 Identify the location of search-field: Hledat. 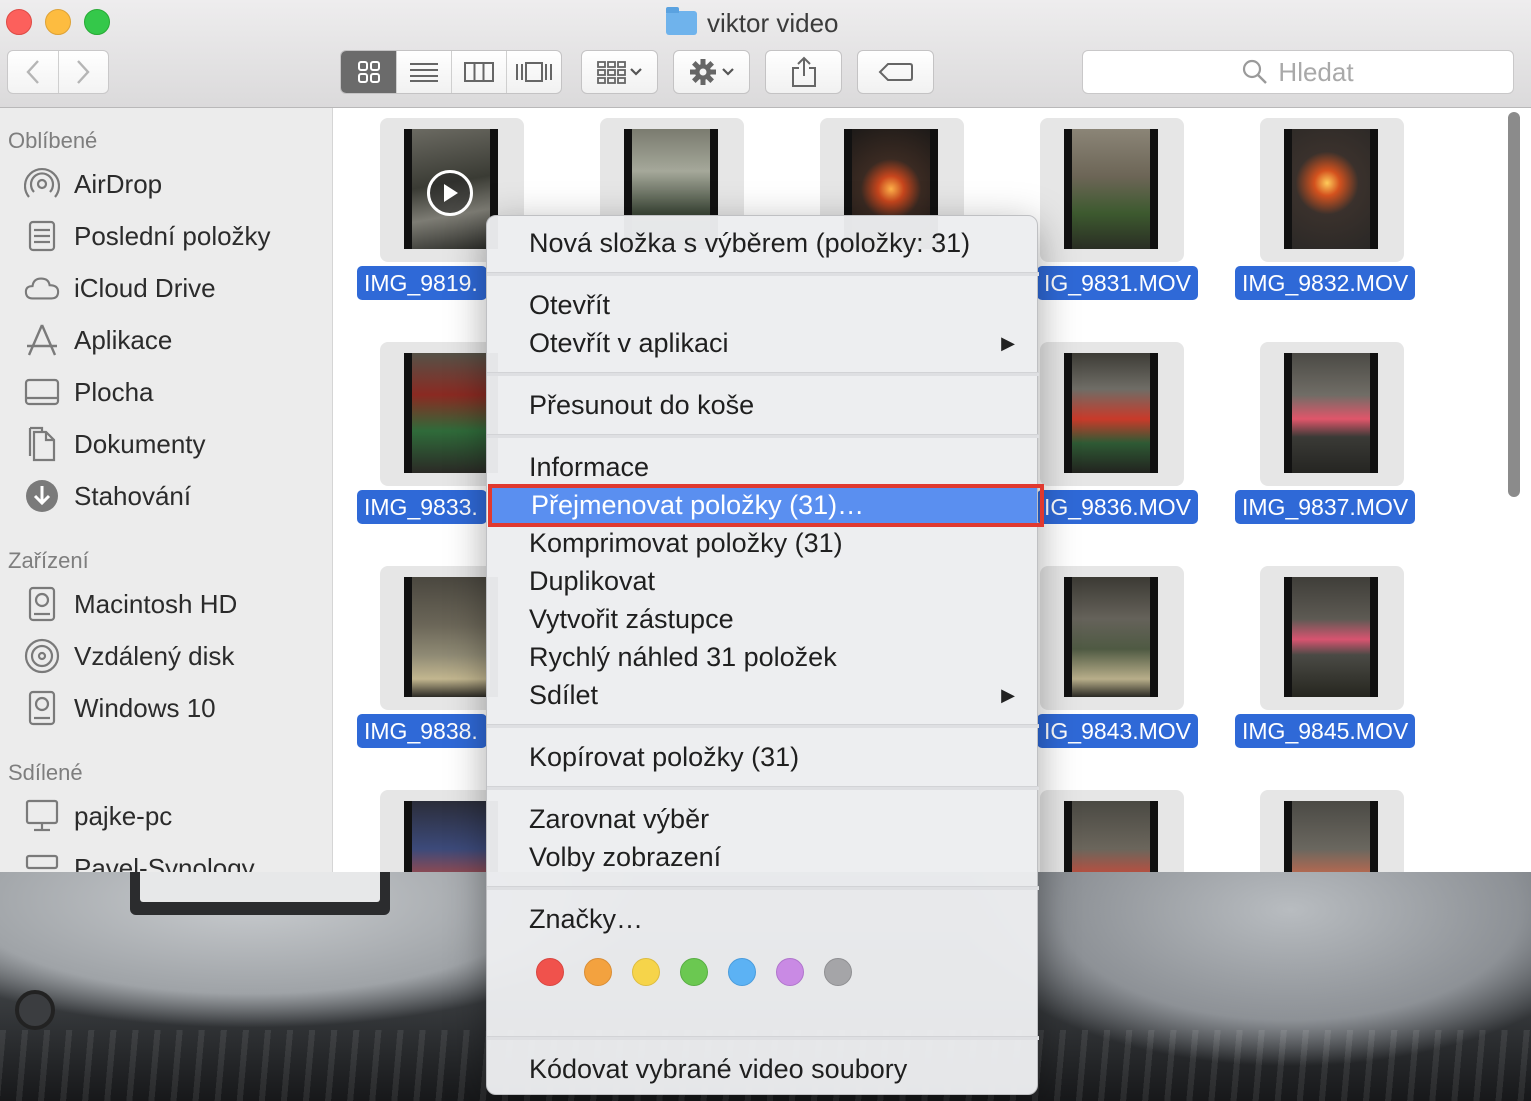
(1298, 72).